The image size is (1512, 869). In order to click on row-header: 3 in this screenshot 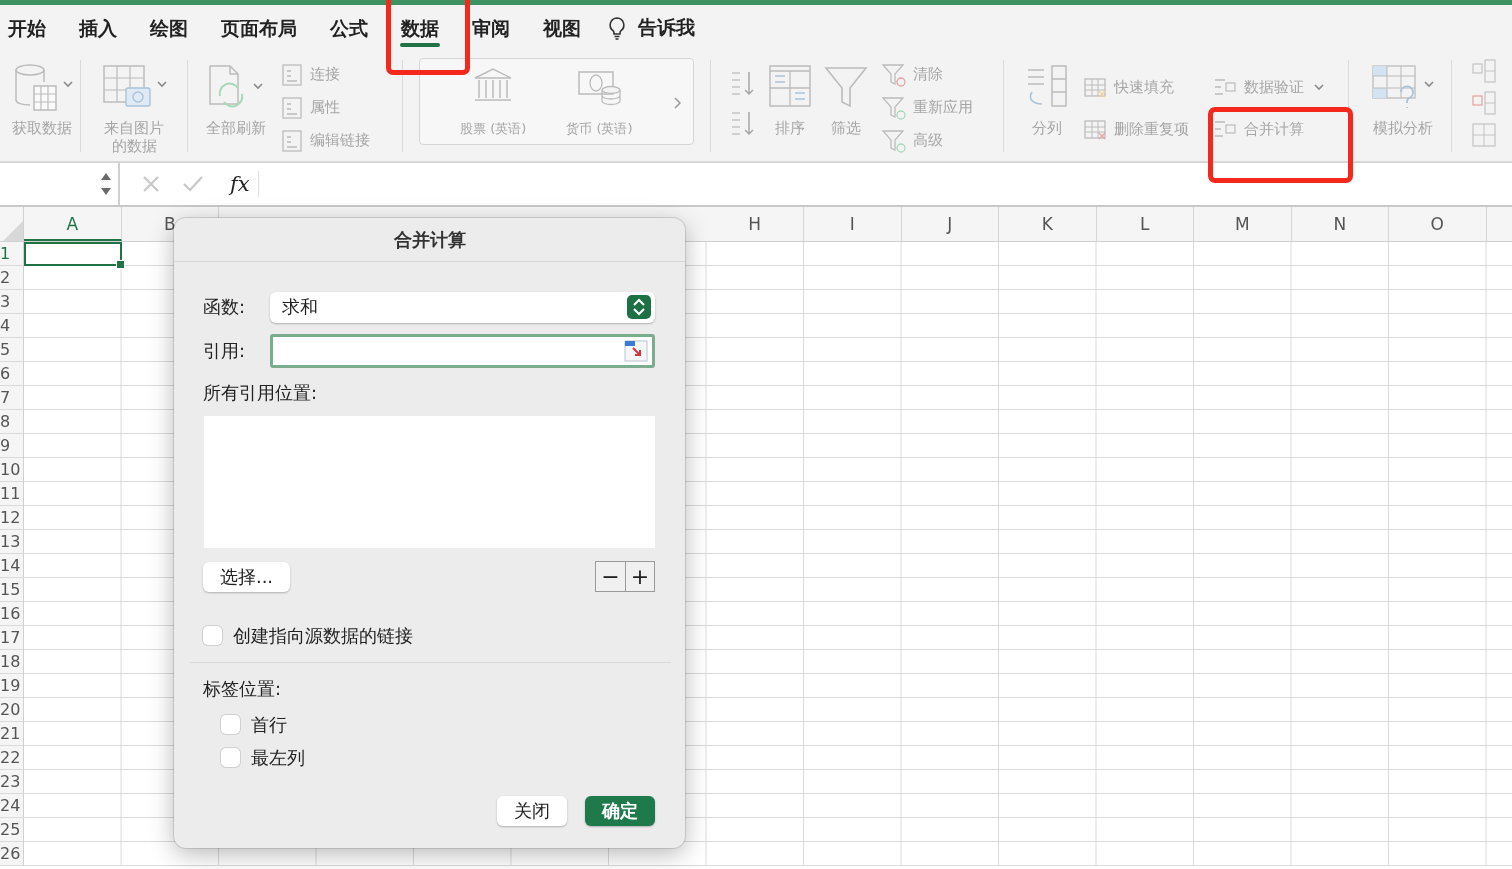, I will do `click(12, 302)`.